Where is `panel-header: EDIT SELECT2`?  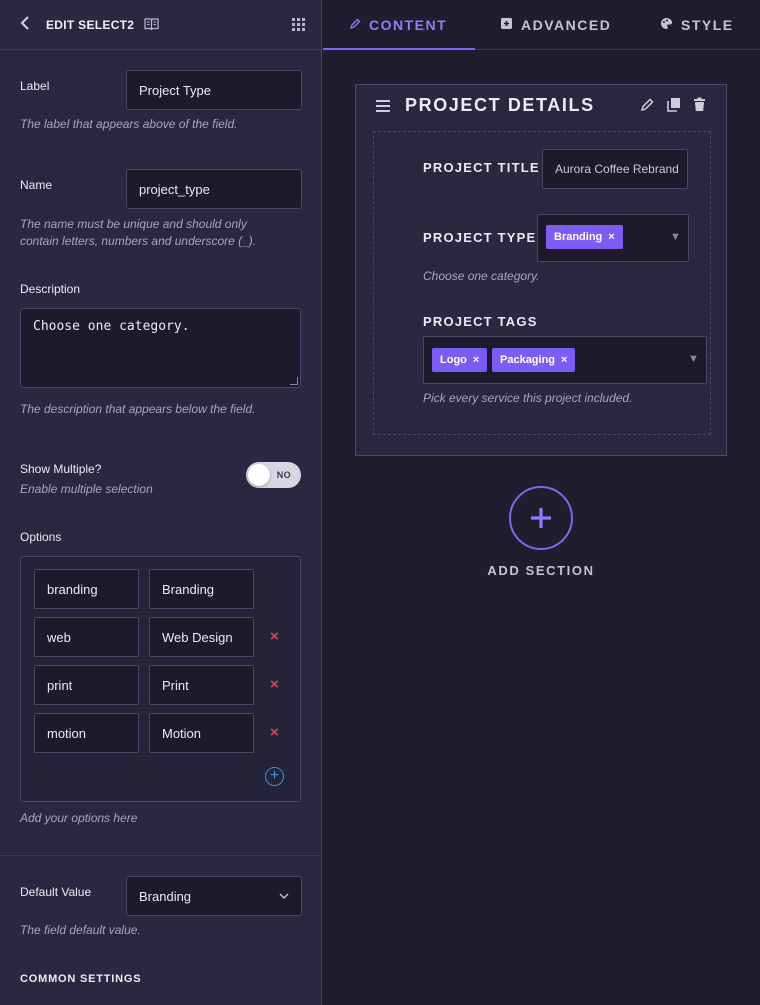 panel-header: EDIT SELECT2 is located at coordinates (160, 25).